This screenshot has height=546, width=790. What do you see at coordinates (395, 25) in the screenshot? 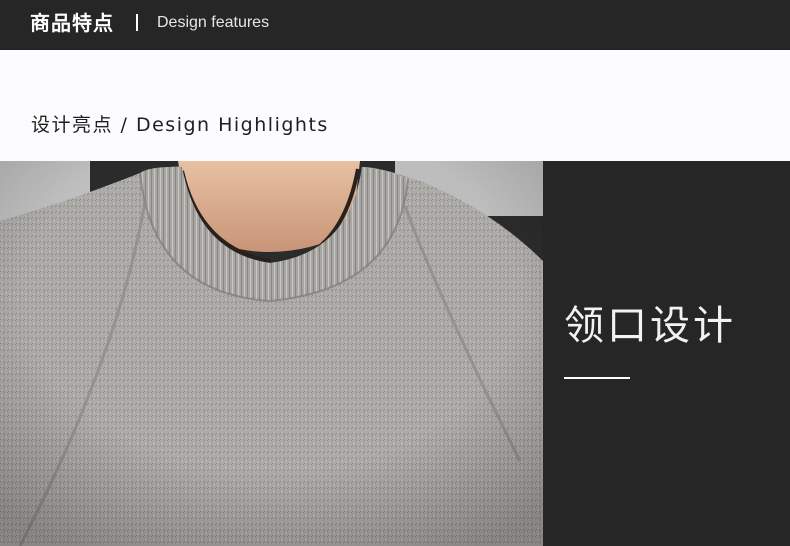
I see `section-header: 商品特点 Design features` at bounding box center [395, 25].